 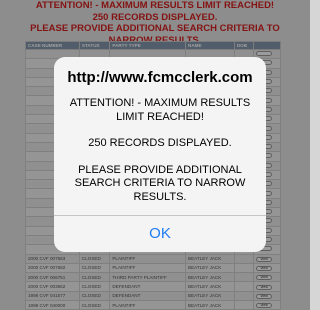 I want to click on ok-button: OK, so click(x=160, y=234).